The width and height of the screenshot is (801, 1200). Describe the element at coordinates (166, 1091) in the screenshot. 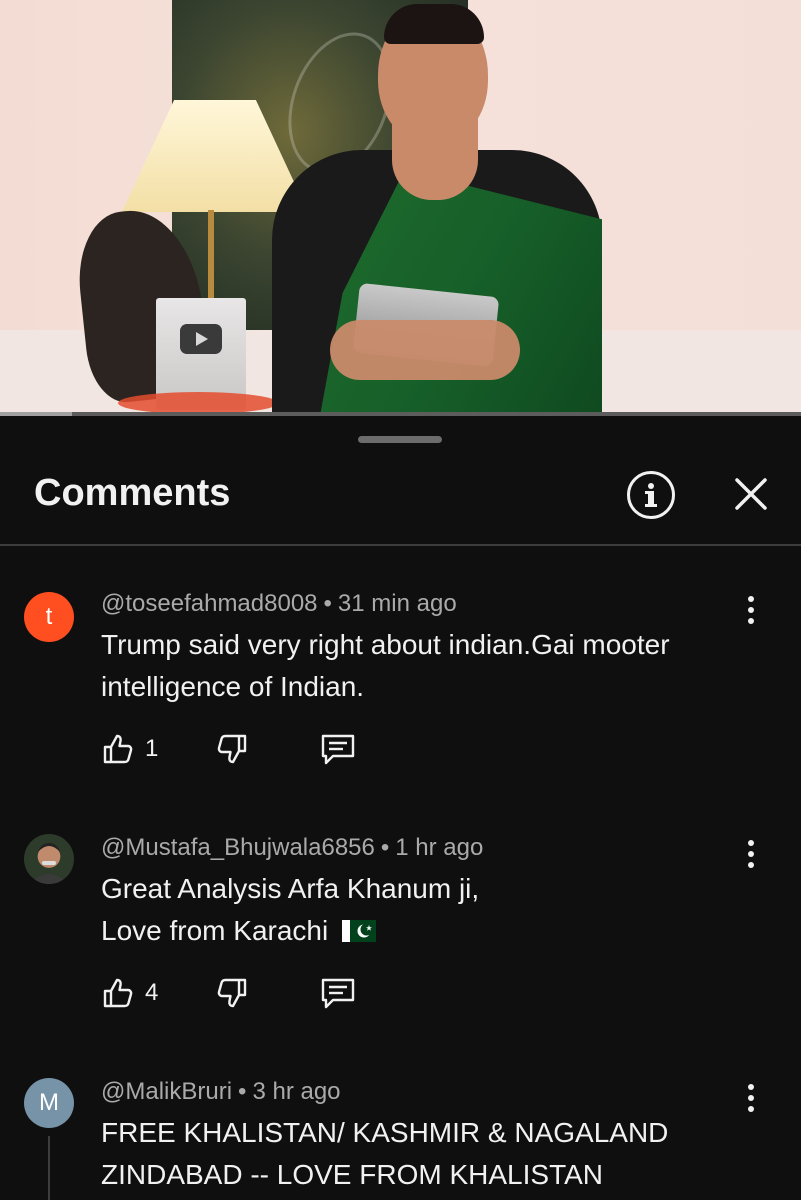

I see `comment-author: @MalikBruri` at that location.